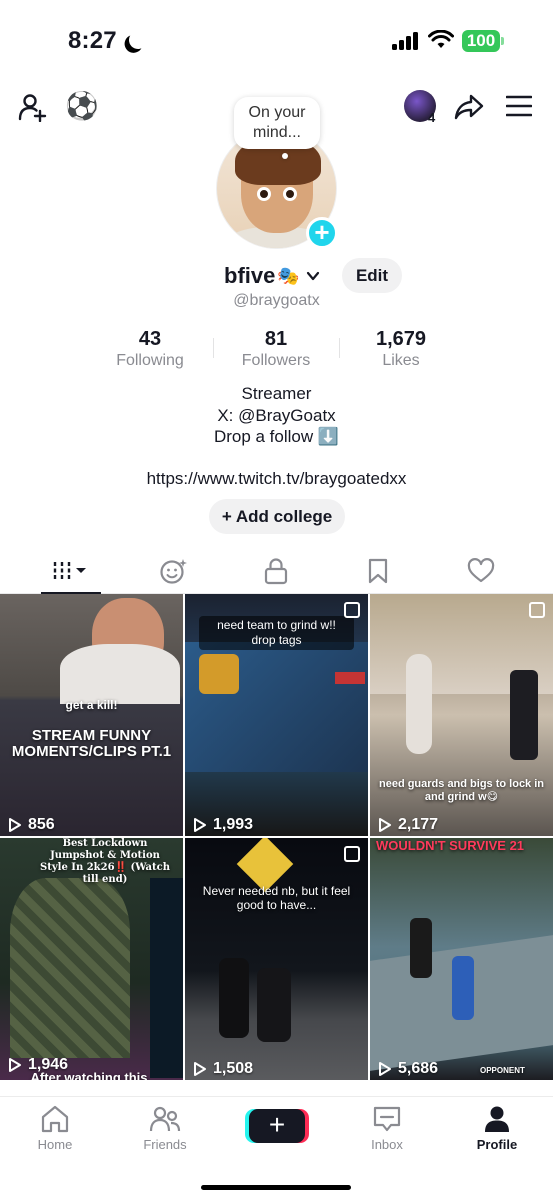 This screenshot has height=1200, width=553. What do you see at coordinates (92, 40) in the screenshot?
I see `status-time: 8:27` at bounding box center [92, 40].